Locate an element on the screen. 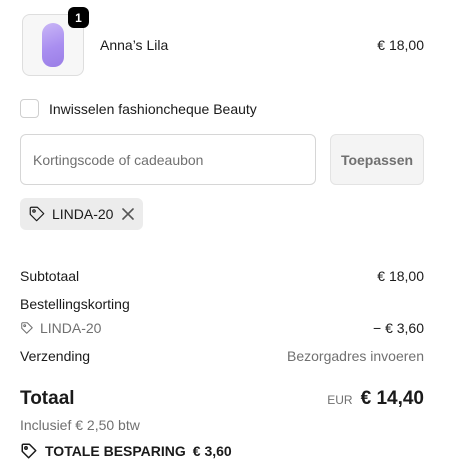 The image size is (460, 472). discount-code-row: LINDA-20 − € 3,60 is located at coordinates (222, 328).